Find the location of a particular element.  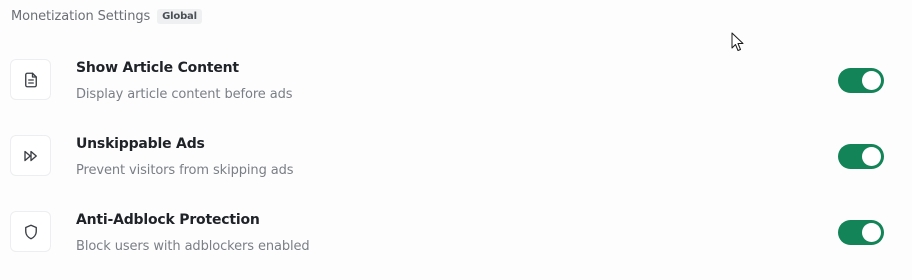

document-icon is located at coordinates (30, 79).